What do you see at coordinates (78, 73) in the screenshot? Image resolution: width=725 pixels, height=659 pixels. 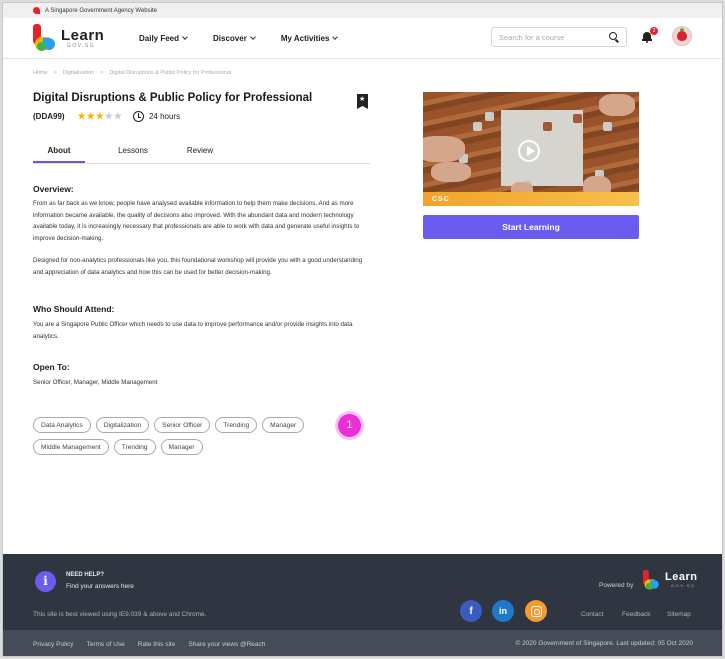 I see `breadcrumb-digitalisation: Digitalisation` at bounding box center [78, 73].